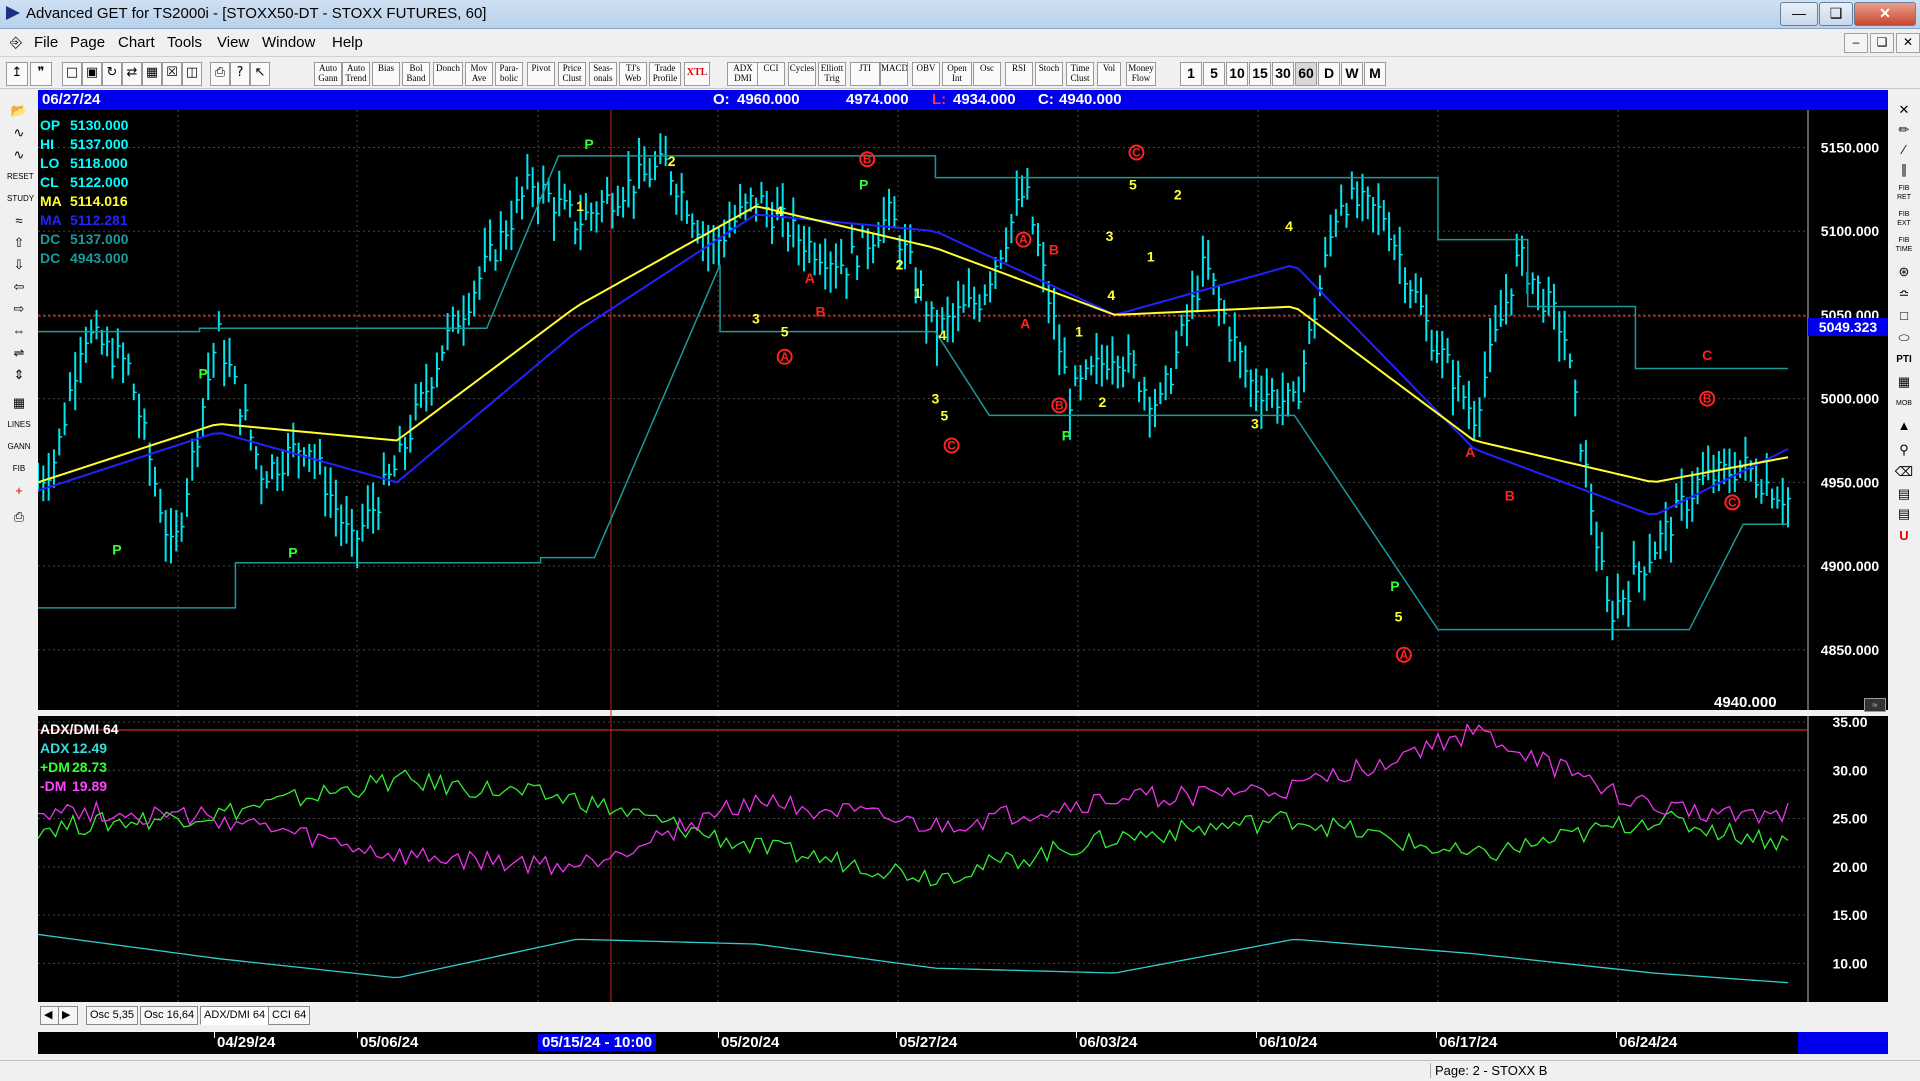 The height and width of the screenshot is (1081, 1920). What do you see at coordinates (235, 1015) in the screenshot?
I see `tab-adx-dmi-64: ADX/DMI 64` at bounding box center [235, 1015].